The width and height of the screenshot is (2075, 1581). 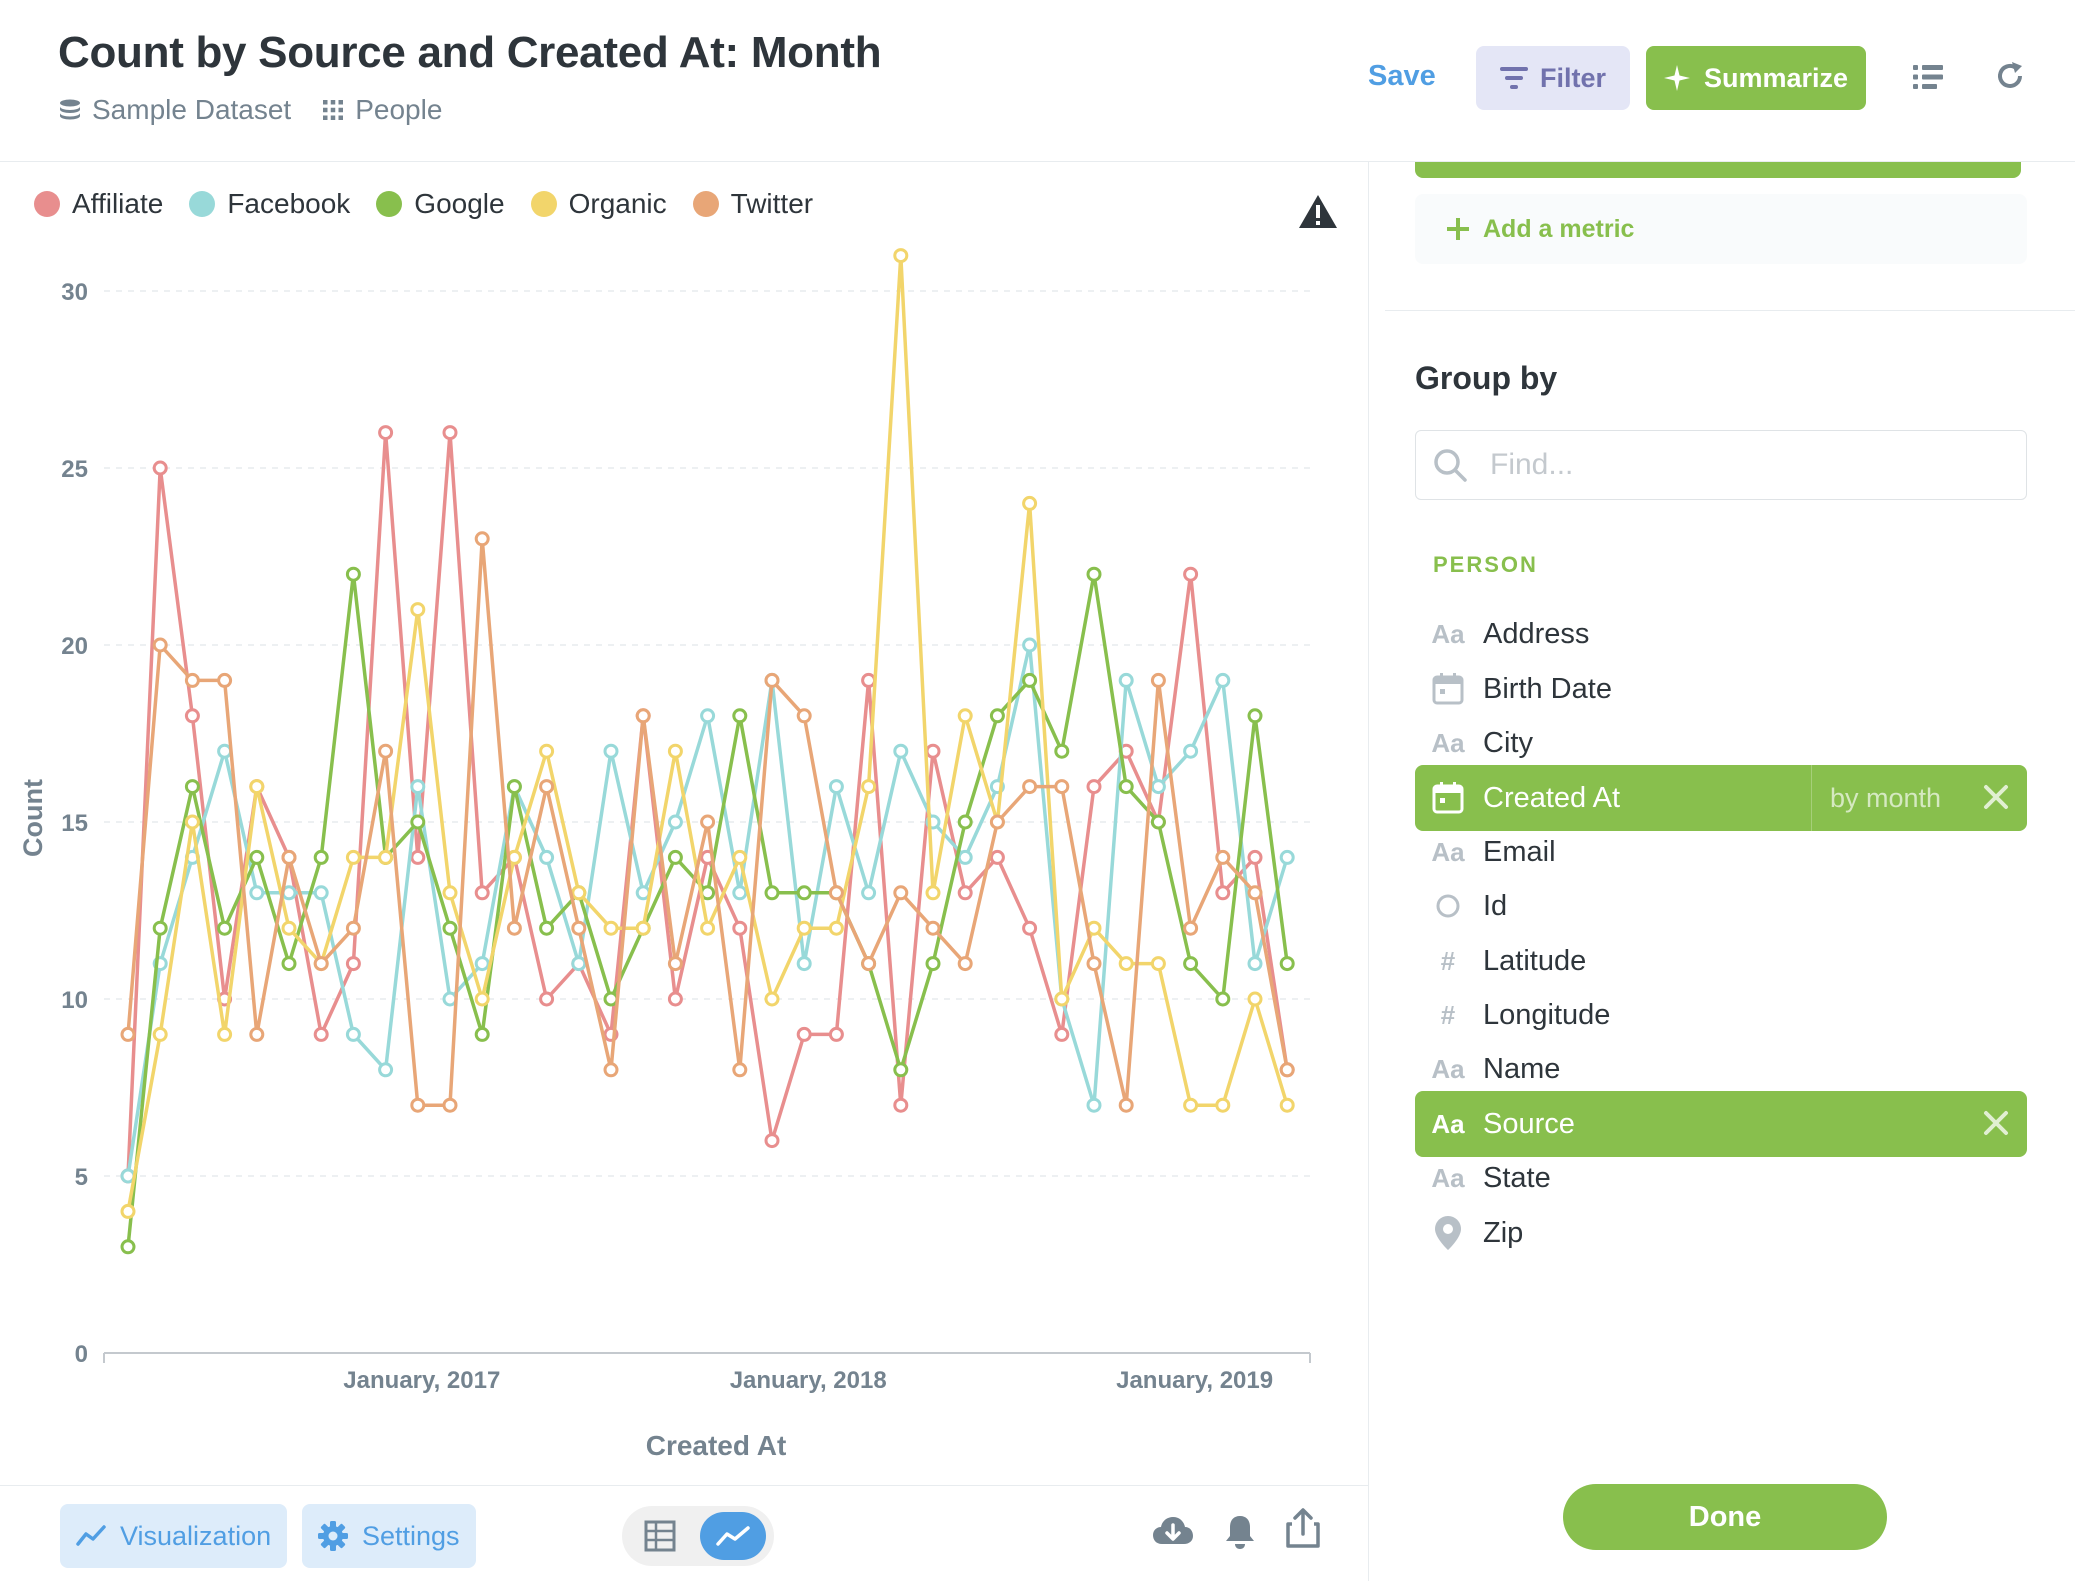 What do you see at coordinates (752, 204) in the screenshot?
I see `legend-item-twitter: Twitter` at bounding box center [752, 204].